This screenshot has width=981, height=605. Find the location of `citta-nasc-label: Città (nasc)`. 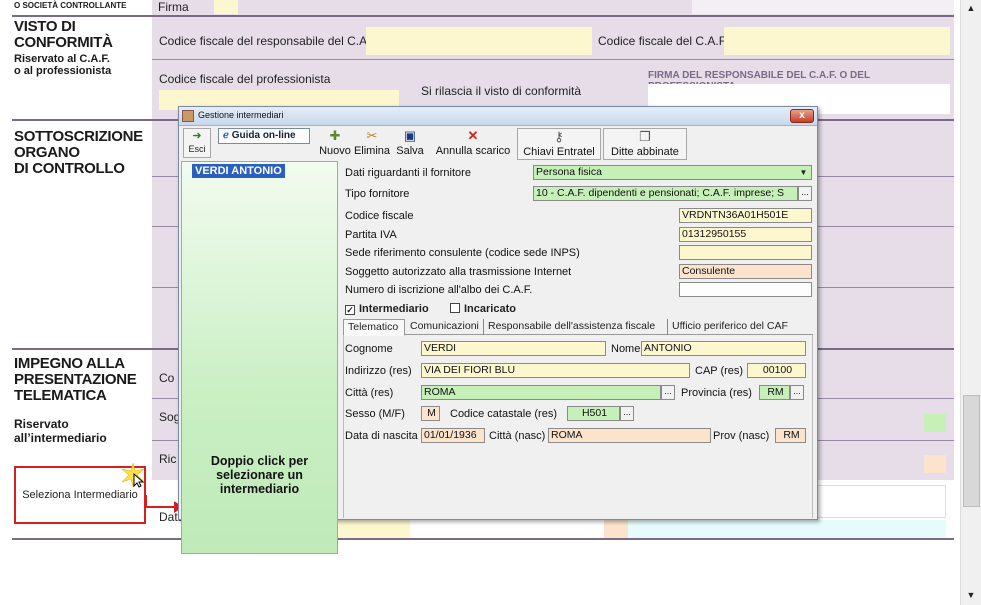

citta-nasc-label: Città (nasc) is located at coordinates (517, 436).